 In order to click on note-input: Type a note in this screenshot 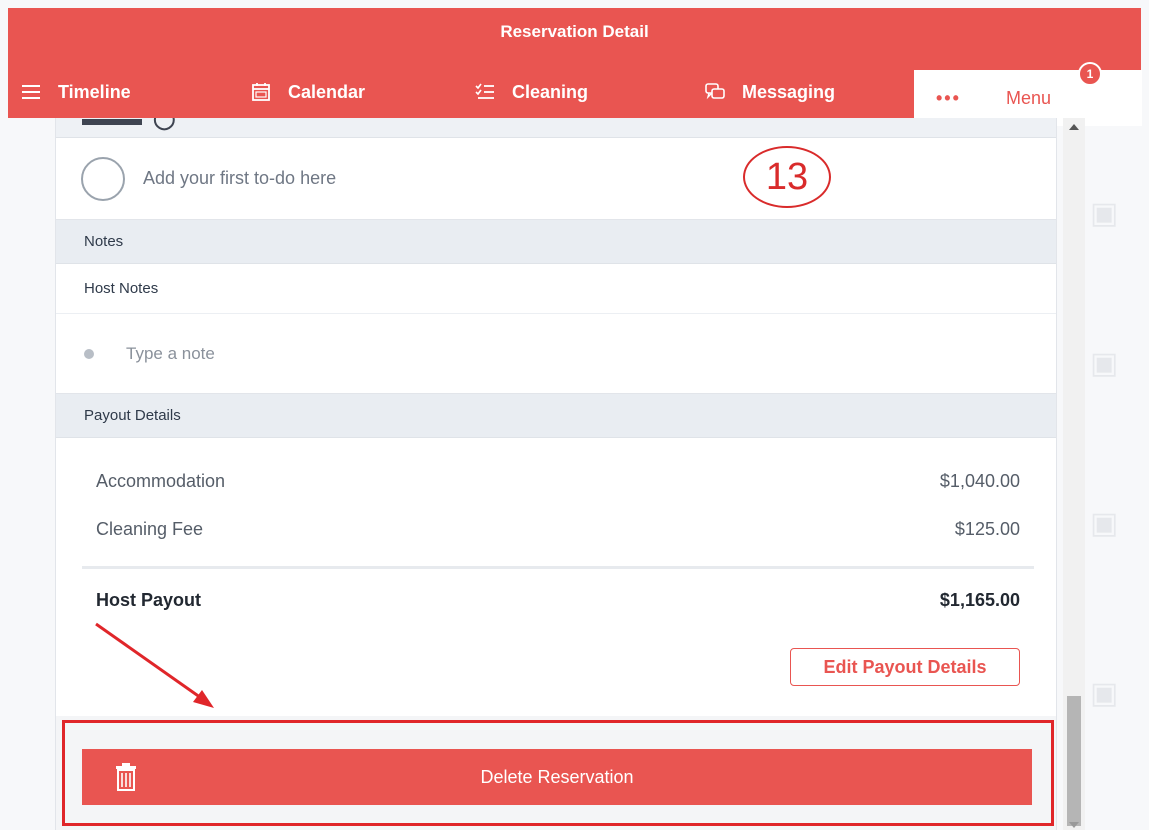, I will do `click(170, 354)`.